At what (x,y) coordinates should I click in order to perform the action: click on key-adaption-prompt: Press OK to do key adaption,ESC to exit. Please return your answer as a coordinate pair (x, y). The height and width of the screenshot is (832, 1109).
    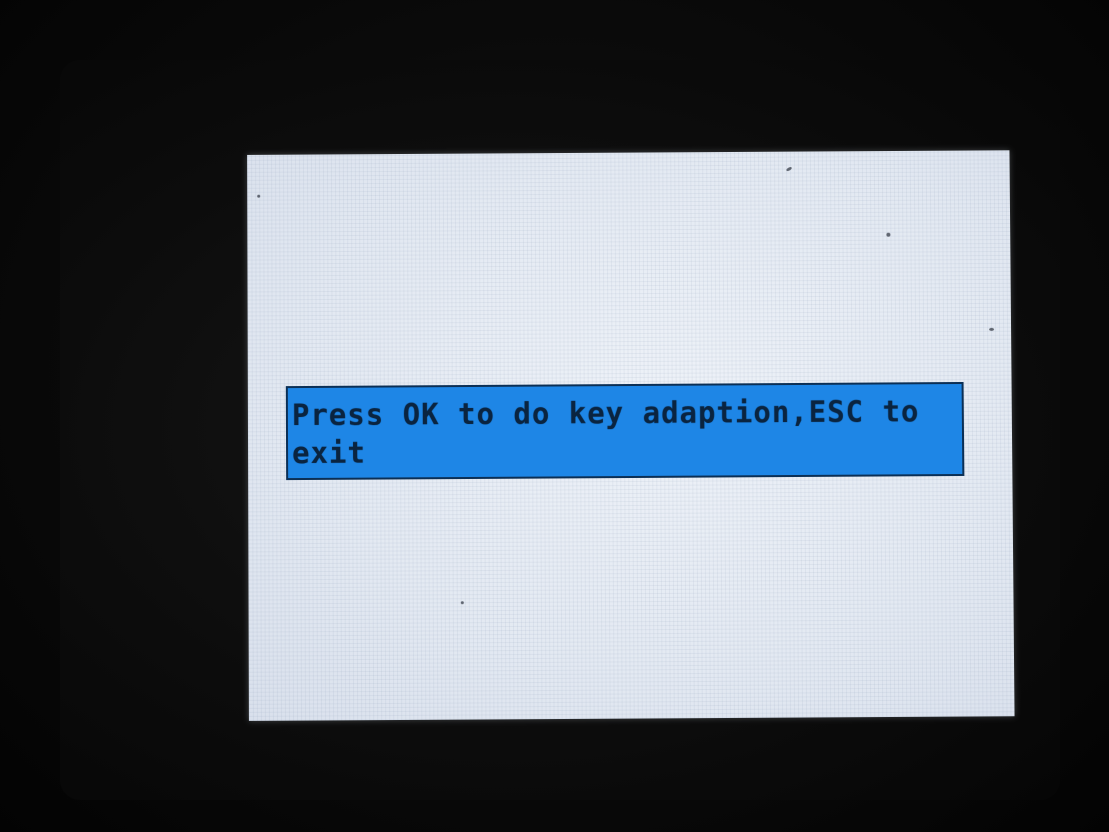
    Looking at the image, I should click on (625, 431).